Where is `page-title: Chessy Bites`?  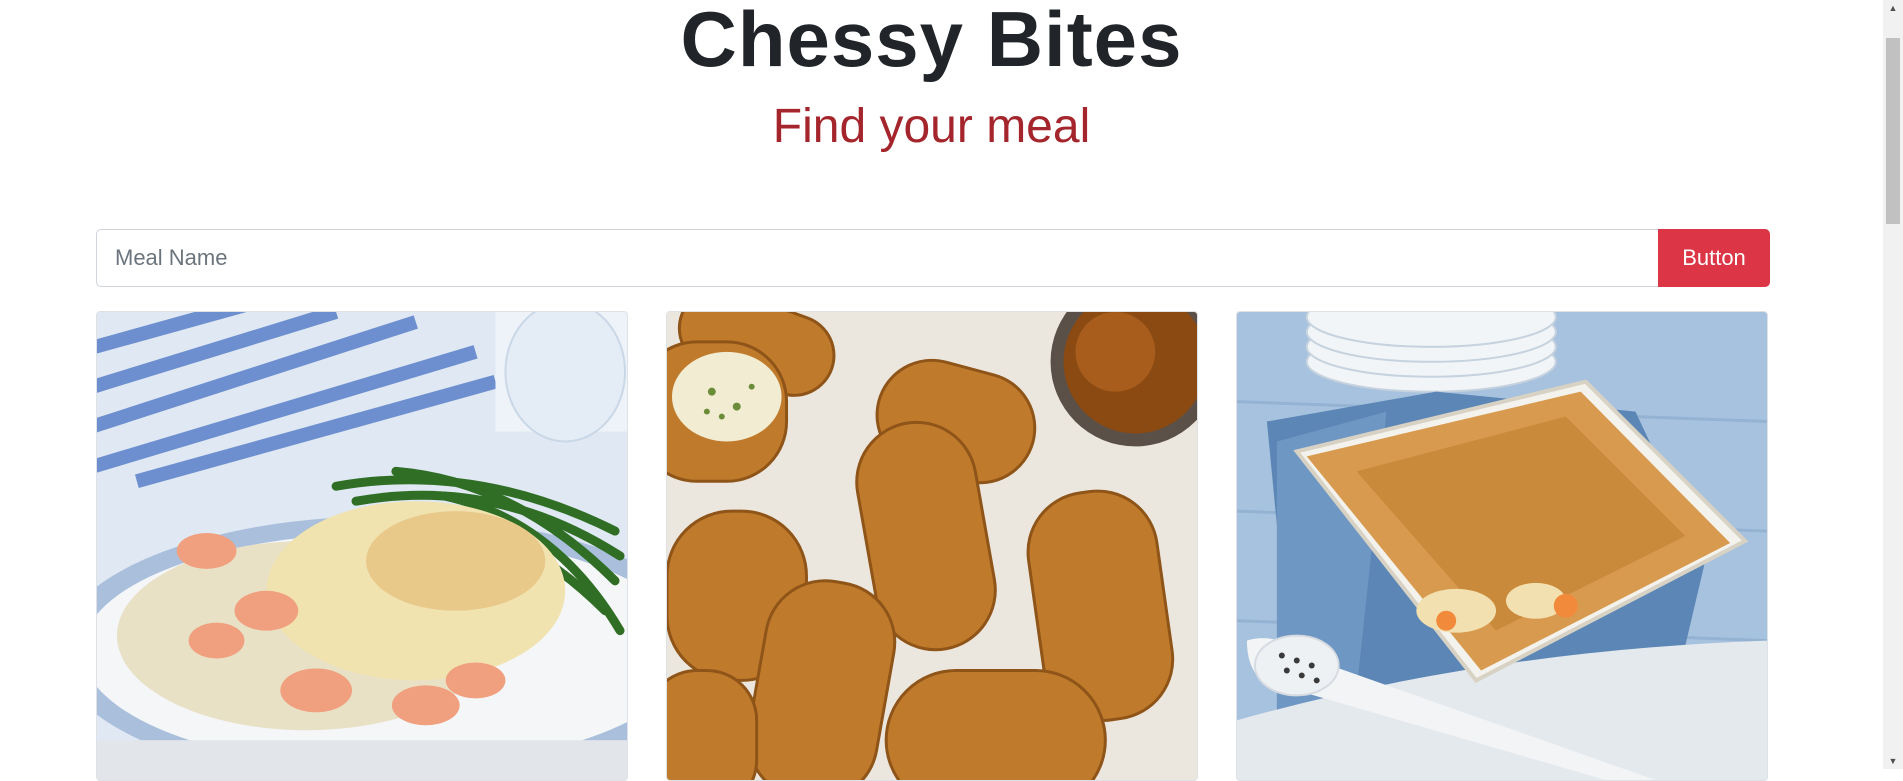 page-title: Chessy Bites is located at coordinates (931, 41).